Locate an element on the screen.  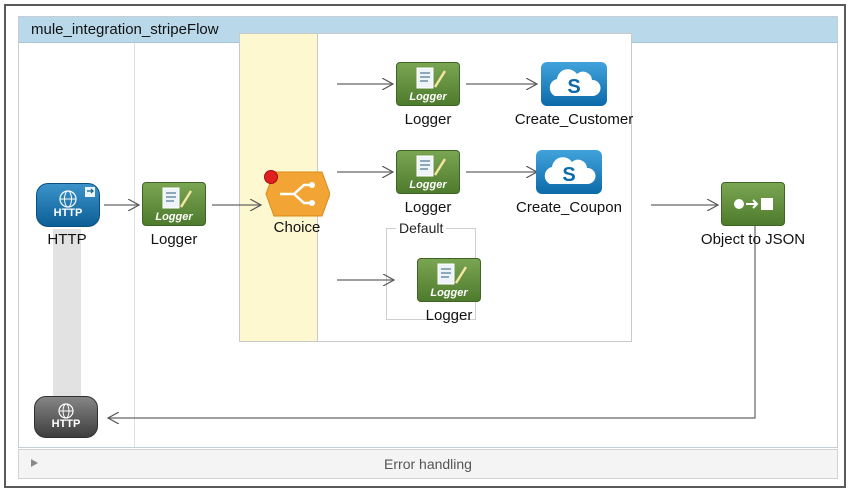
create-coupon-node: S is located at coordinates (569, 172).